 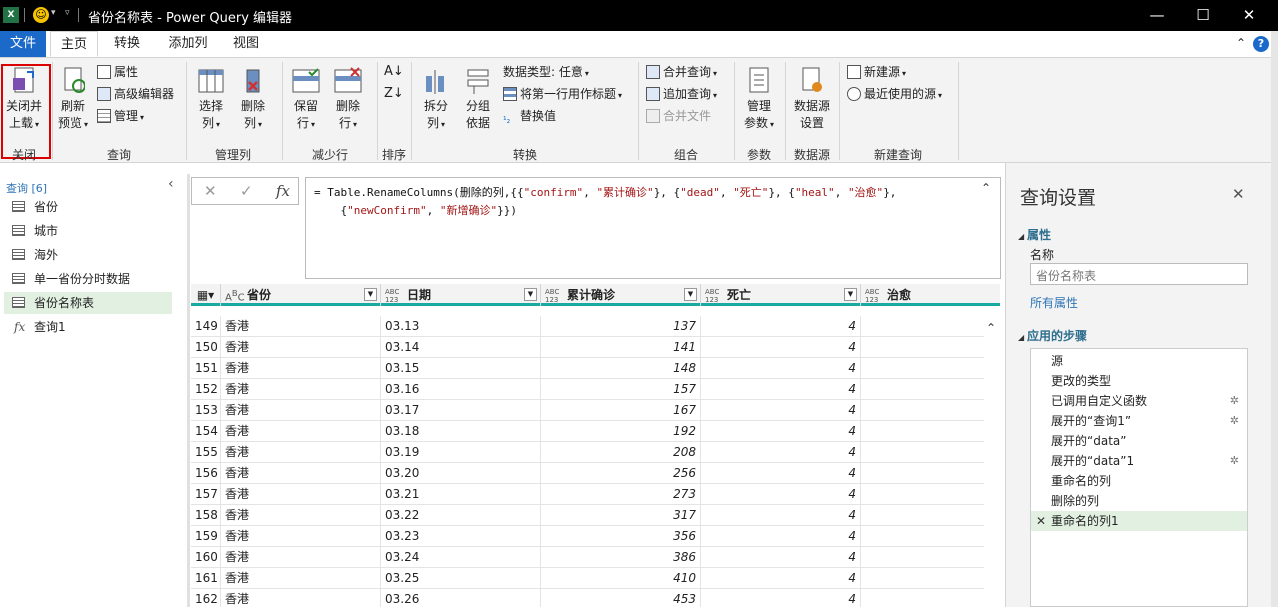 I want to click on cell-total-confirmed: 137, so click(x=621, y=326).